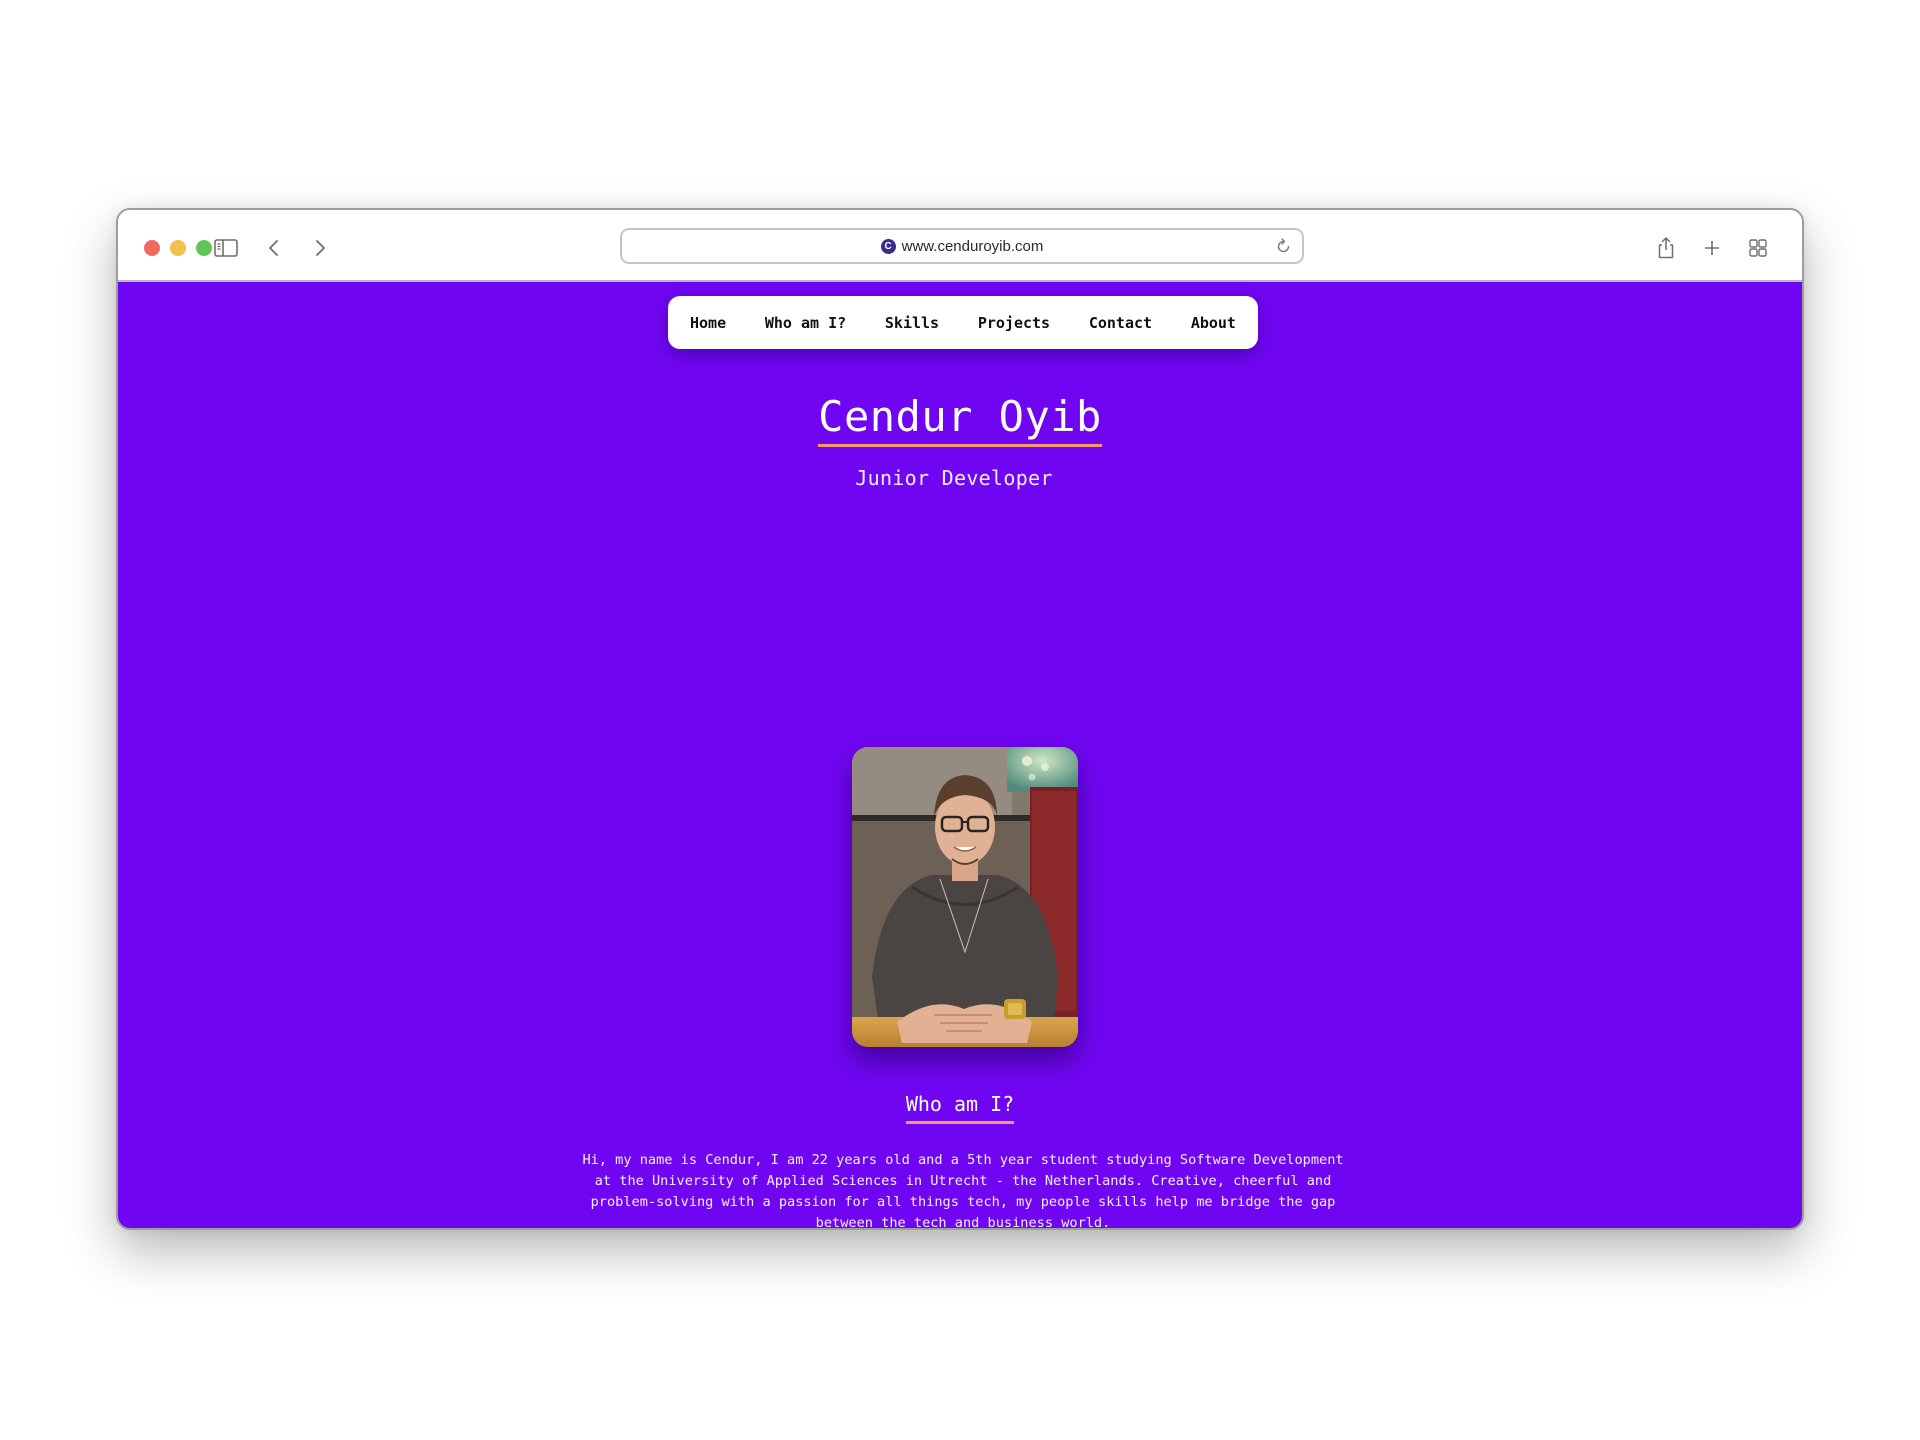  I want to click on forward-button, so click(320, 248).